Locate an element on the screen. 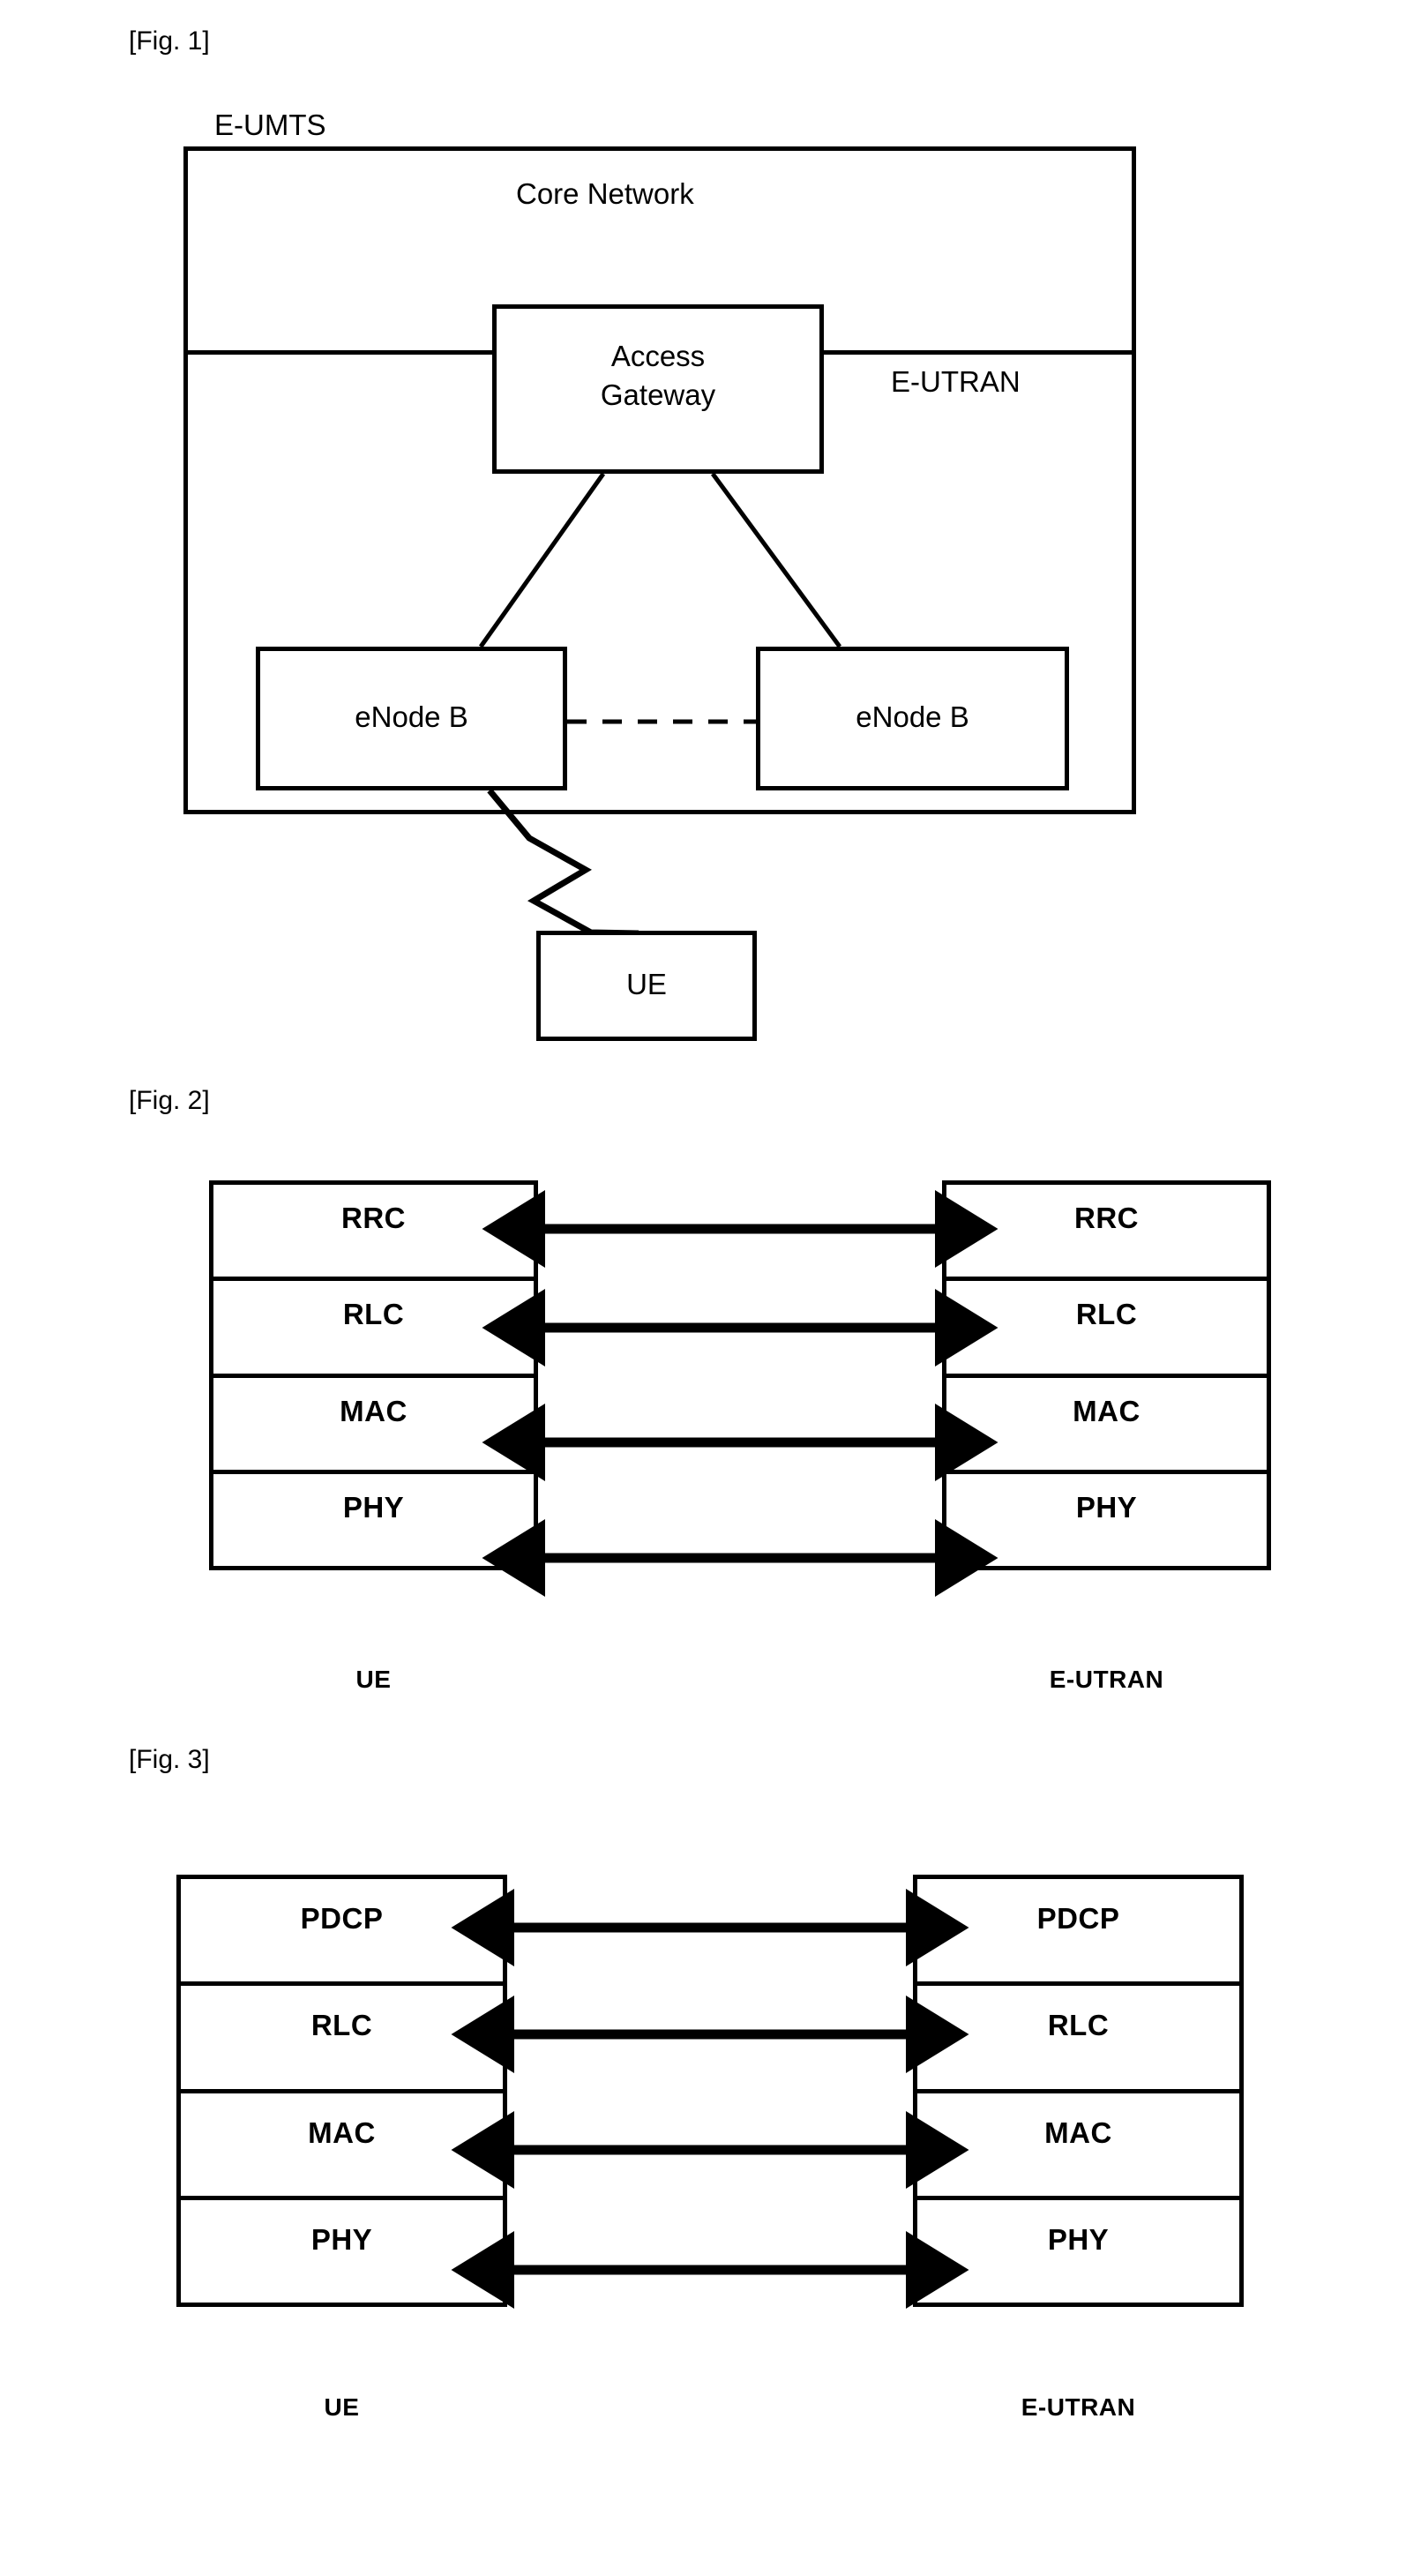 This screenshot has width=1406, height=2576. figure-2-ue-layer-phy: PHY is located at coordinates (373, 1520).